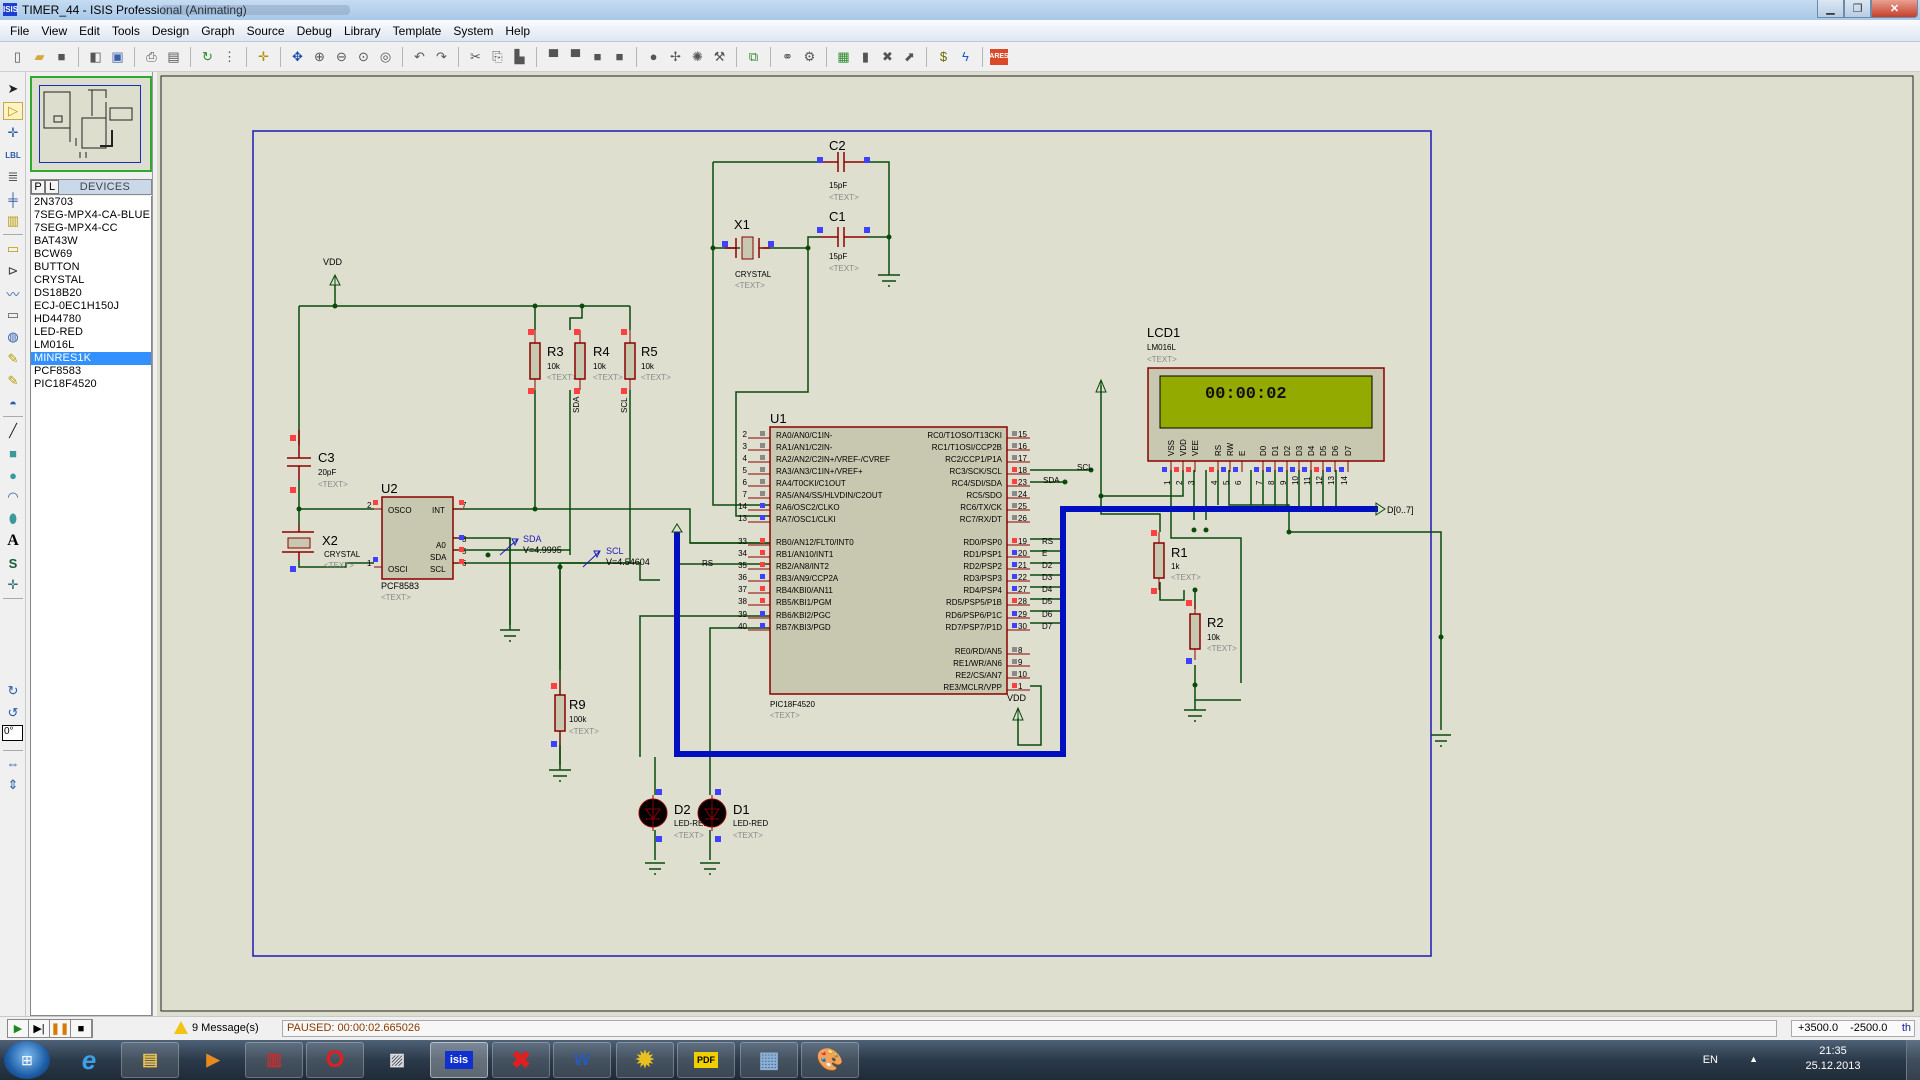  Describe the element at coordinates (1913, 1060) in the screenshot. I see `show-desktop-button` at that location.